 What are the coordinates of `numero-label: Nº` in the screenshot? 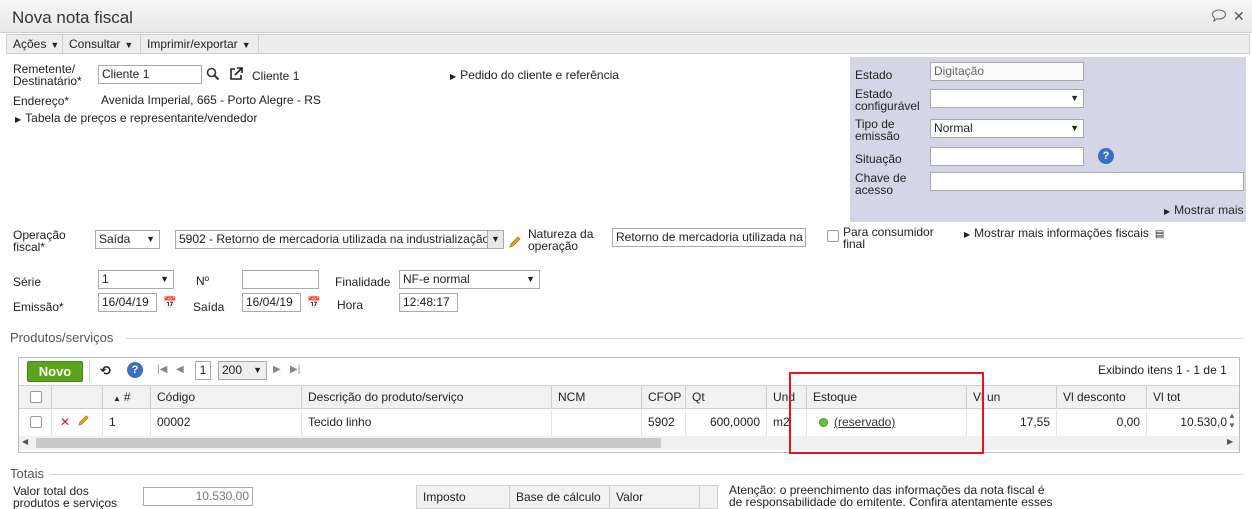 It's located at (203, 281).